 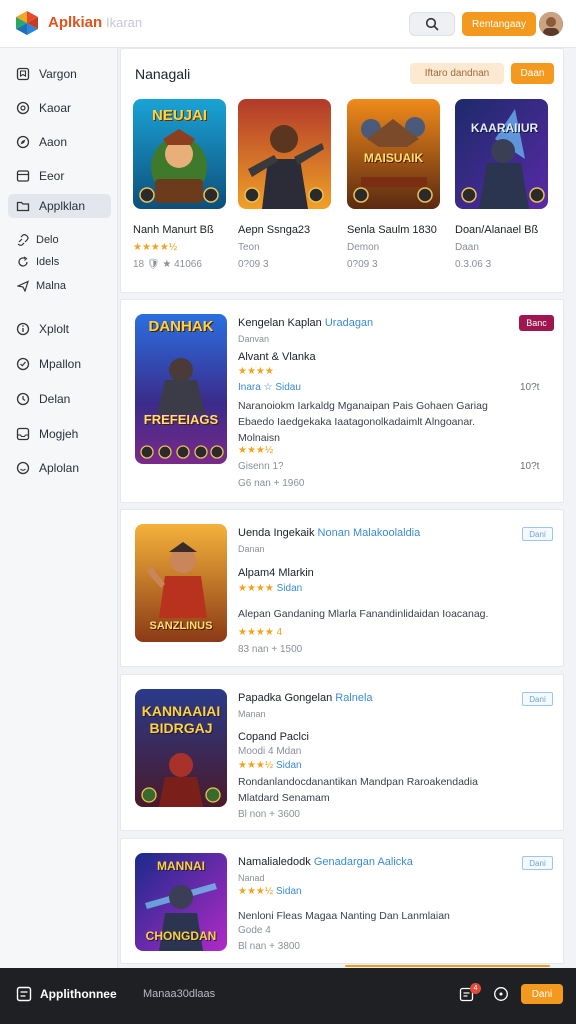 What do you see at coordinates (270, 649) in the screenshot?
I see `item-meta: 83 nan + 1500` at bounding box center [270, 649].